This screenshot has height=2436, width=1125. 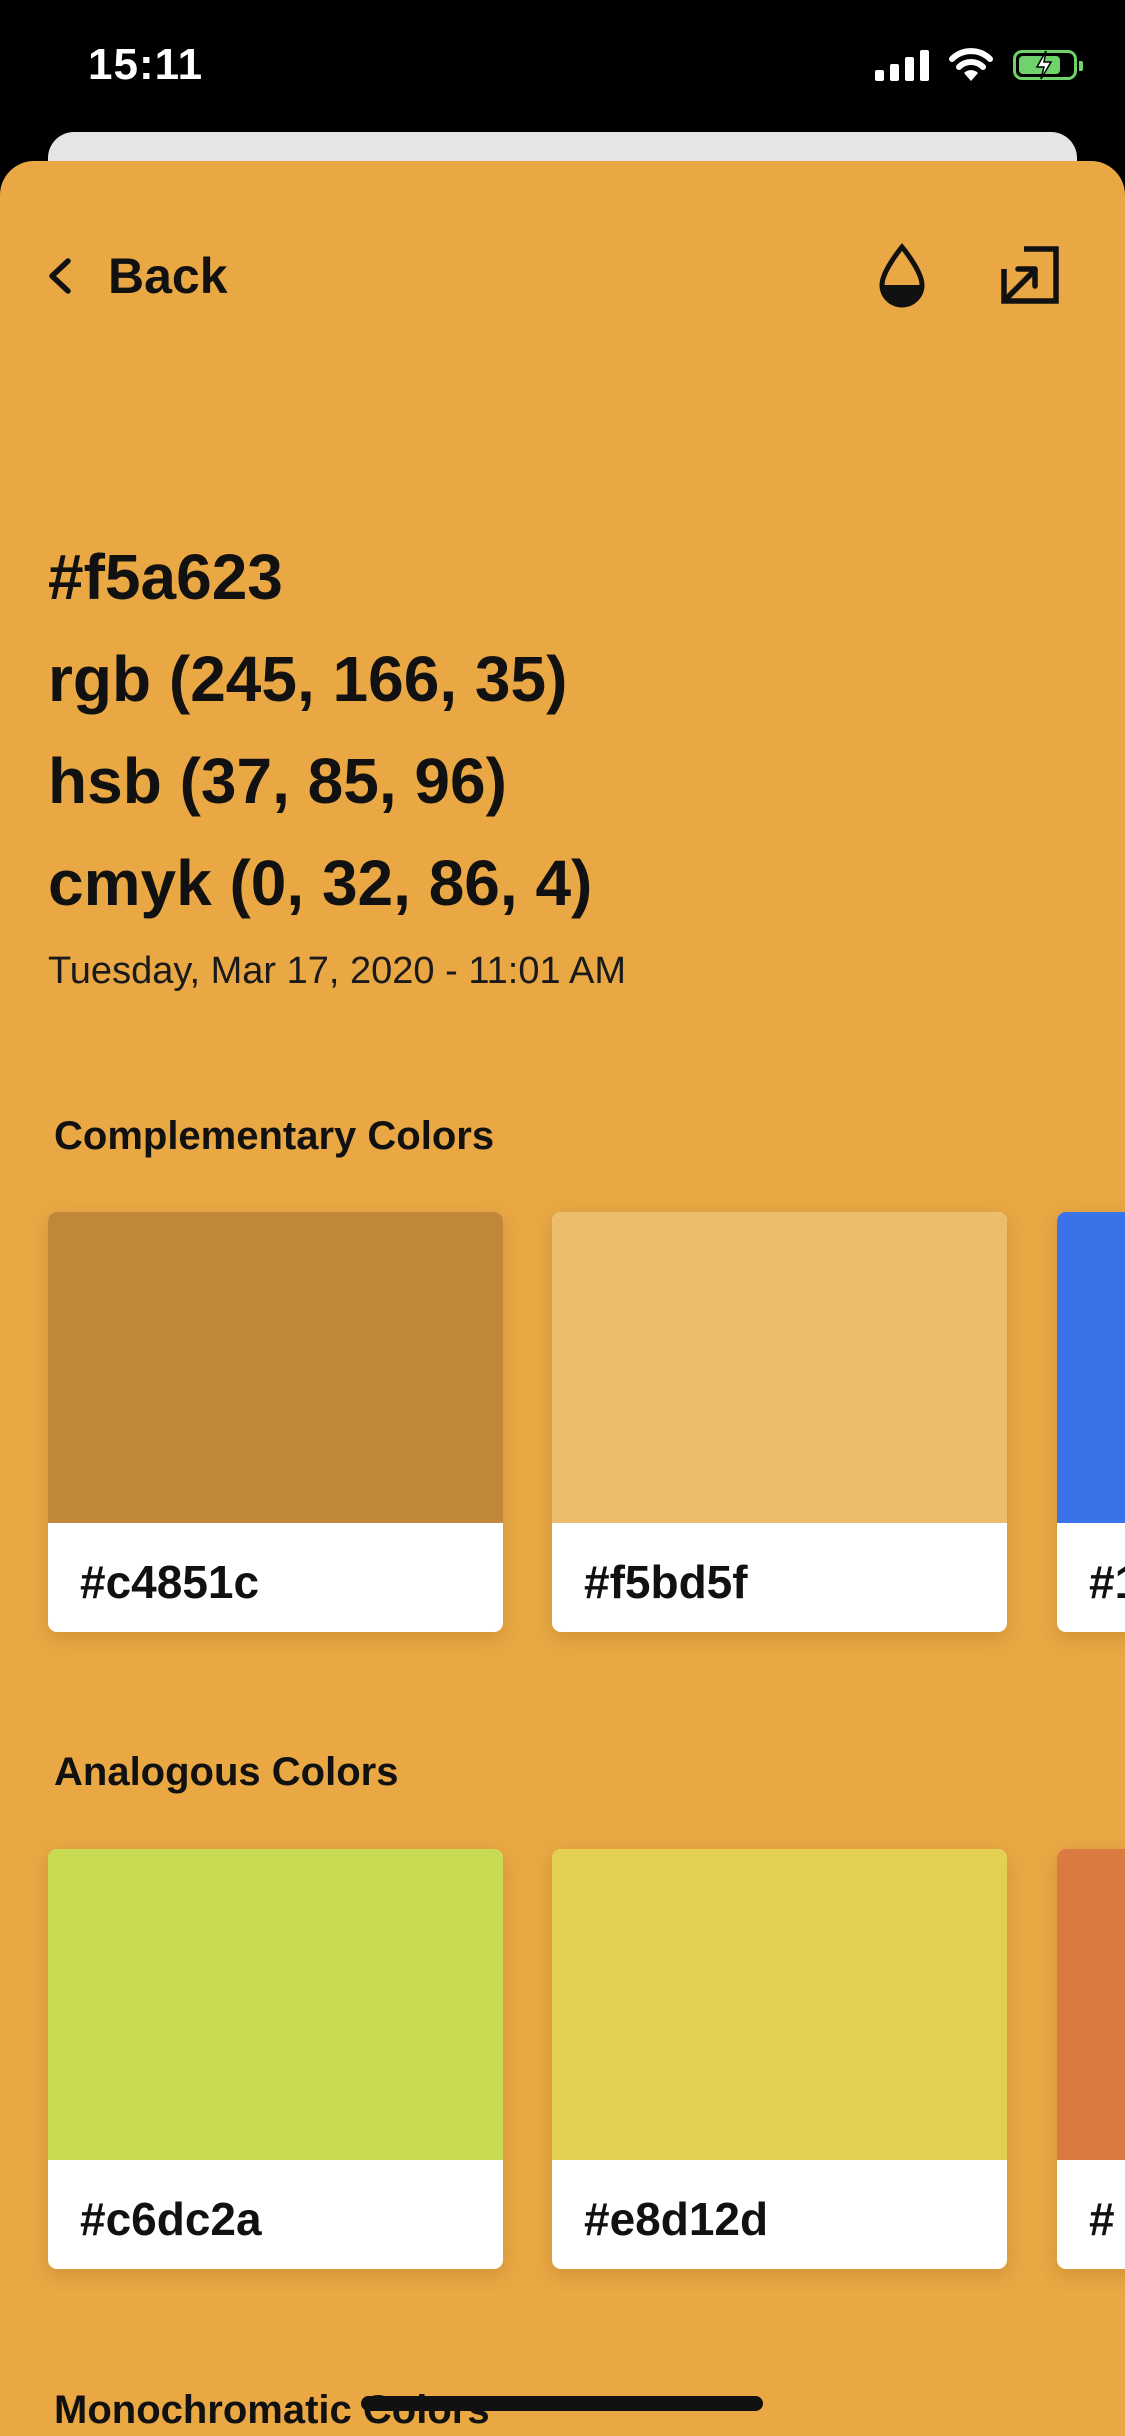 I want to click on swatch-card: #1, so click(x=1091, y=1422).